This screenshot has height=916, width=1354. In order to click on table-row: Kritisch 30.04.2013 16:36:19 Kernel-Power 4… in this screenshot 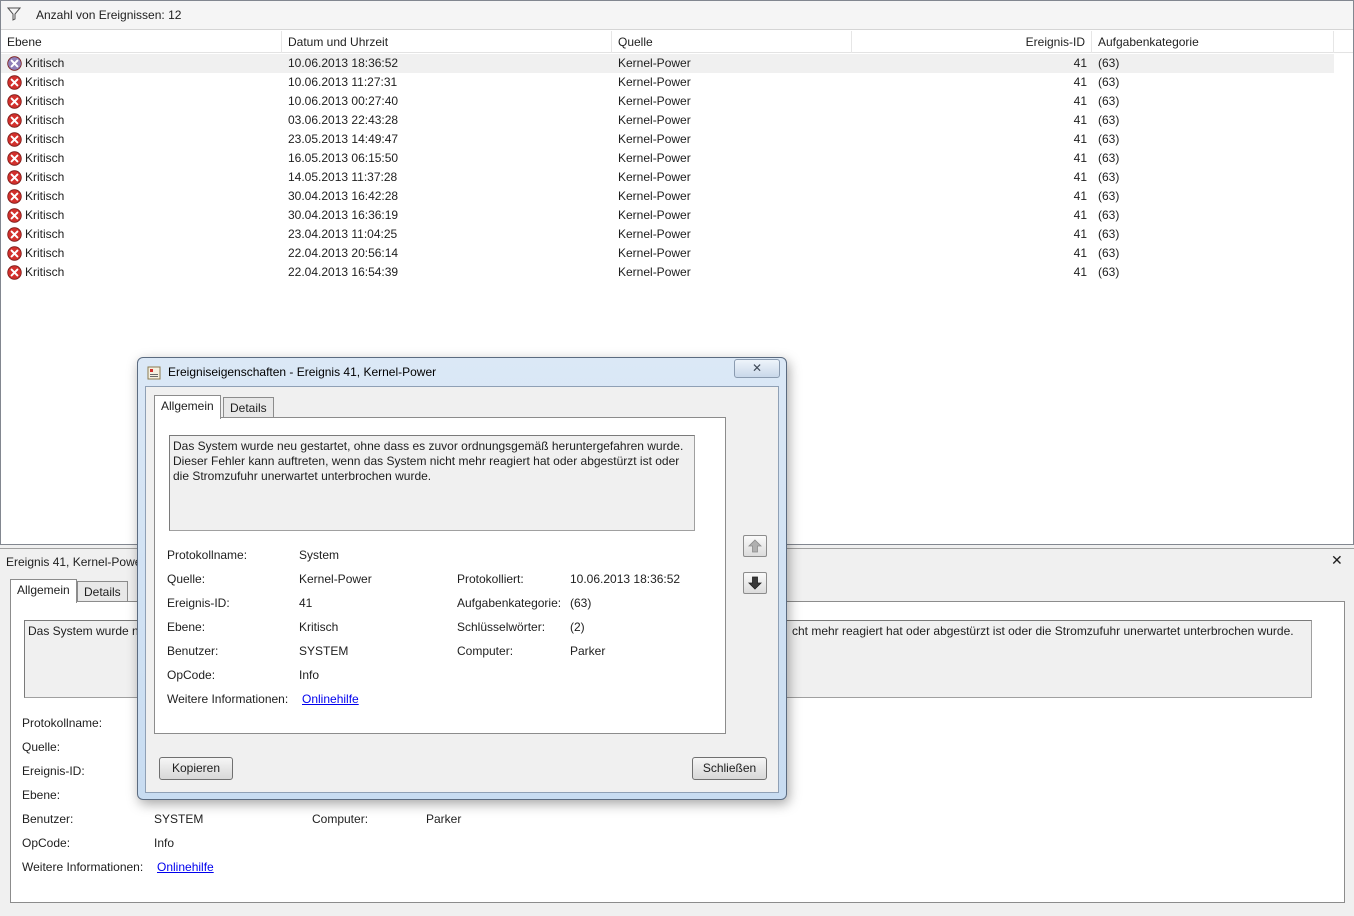, I will do `click(677, 215)`.